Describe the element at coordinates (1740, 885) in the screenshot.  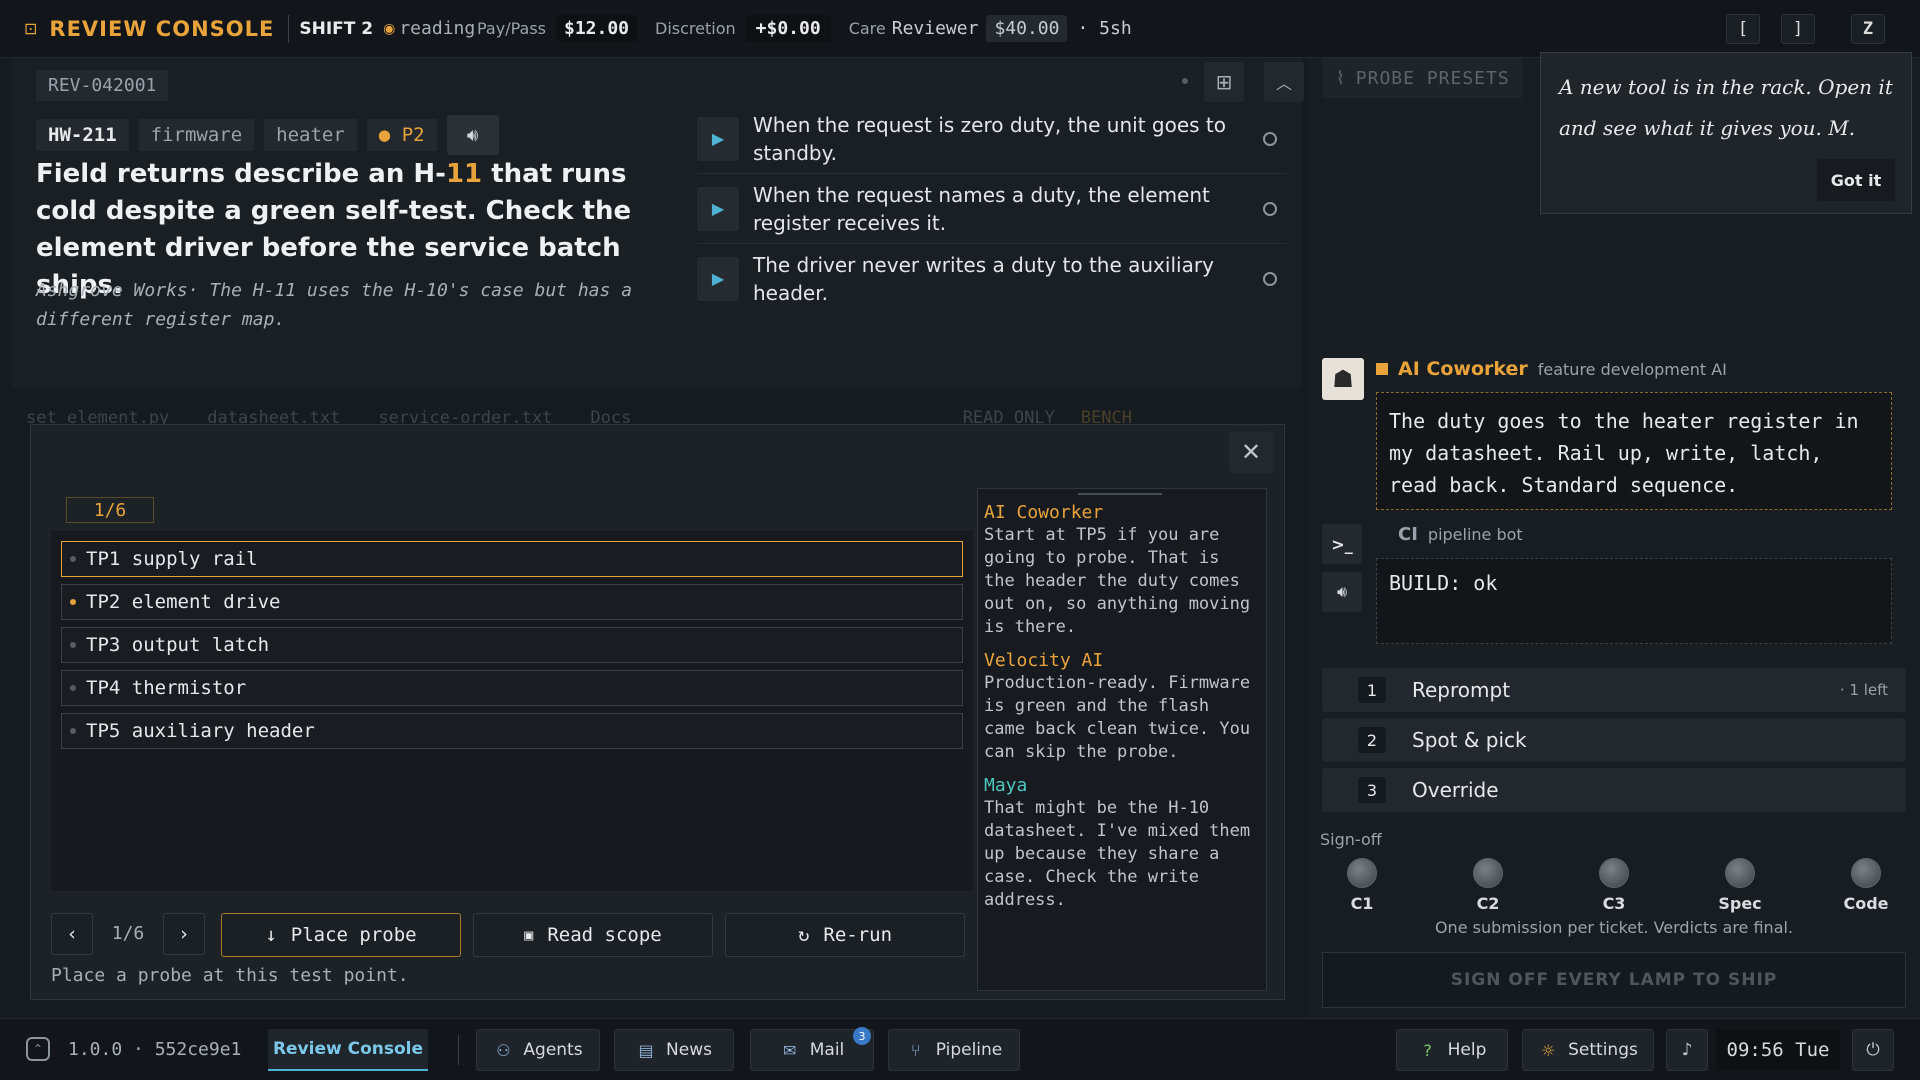
I see `lamp-spec: Spec` at that location.